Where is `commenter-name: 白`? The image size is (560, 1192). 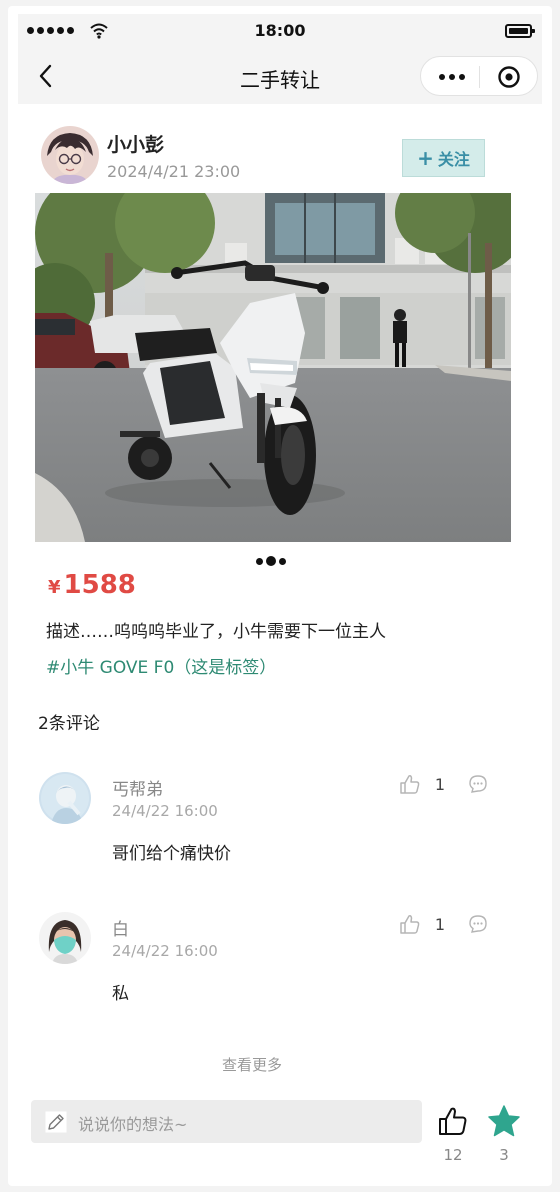
commenter-name: 白 is located at coordinates (120, 927).